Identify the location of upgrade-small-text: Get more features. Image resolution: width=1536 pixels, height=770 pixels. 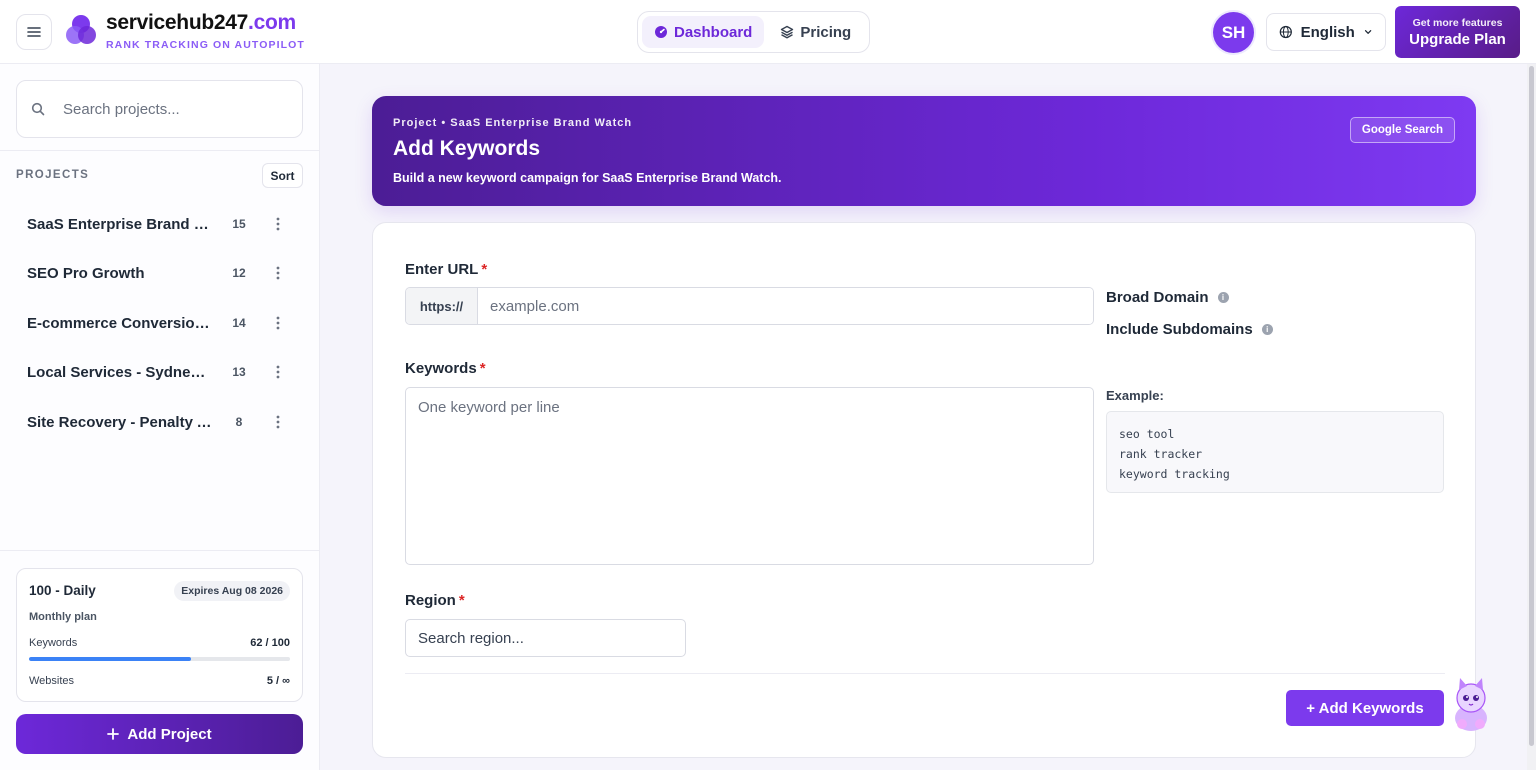
(1457, 22).